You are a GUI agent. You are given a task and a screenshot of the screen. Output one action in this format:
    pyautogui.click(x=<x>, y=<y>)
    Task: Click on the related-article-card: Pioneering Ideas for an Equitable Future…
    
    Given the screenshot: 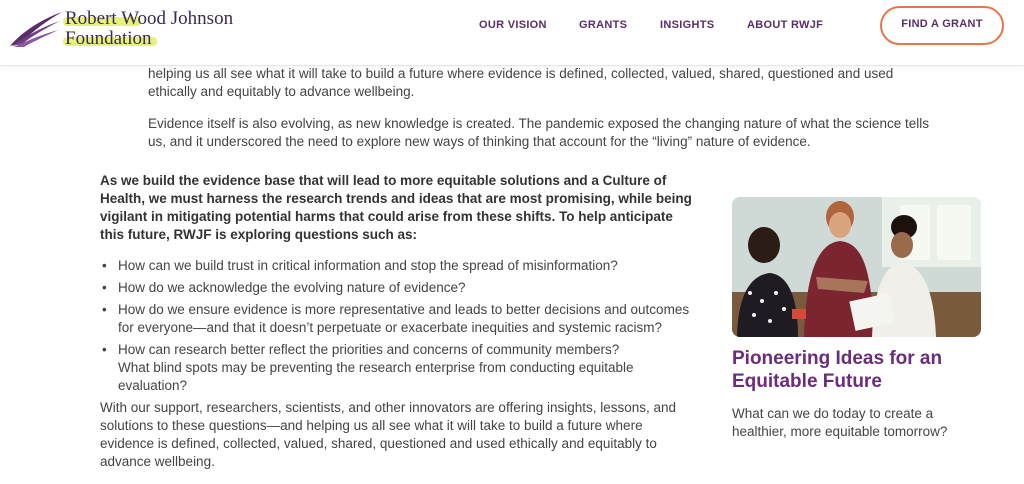 What is the action you would take?
    pyautogui.click(x=856, y=319)
    